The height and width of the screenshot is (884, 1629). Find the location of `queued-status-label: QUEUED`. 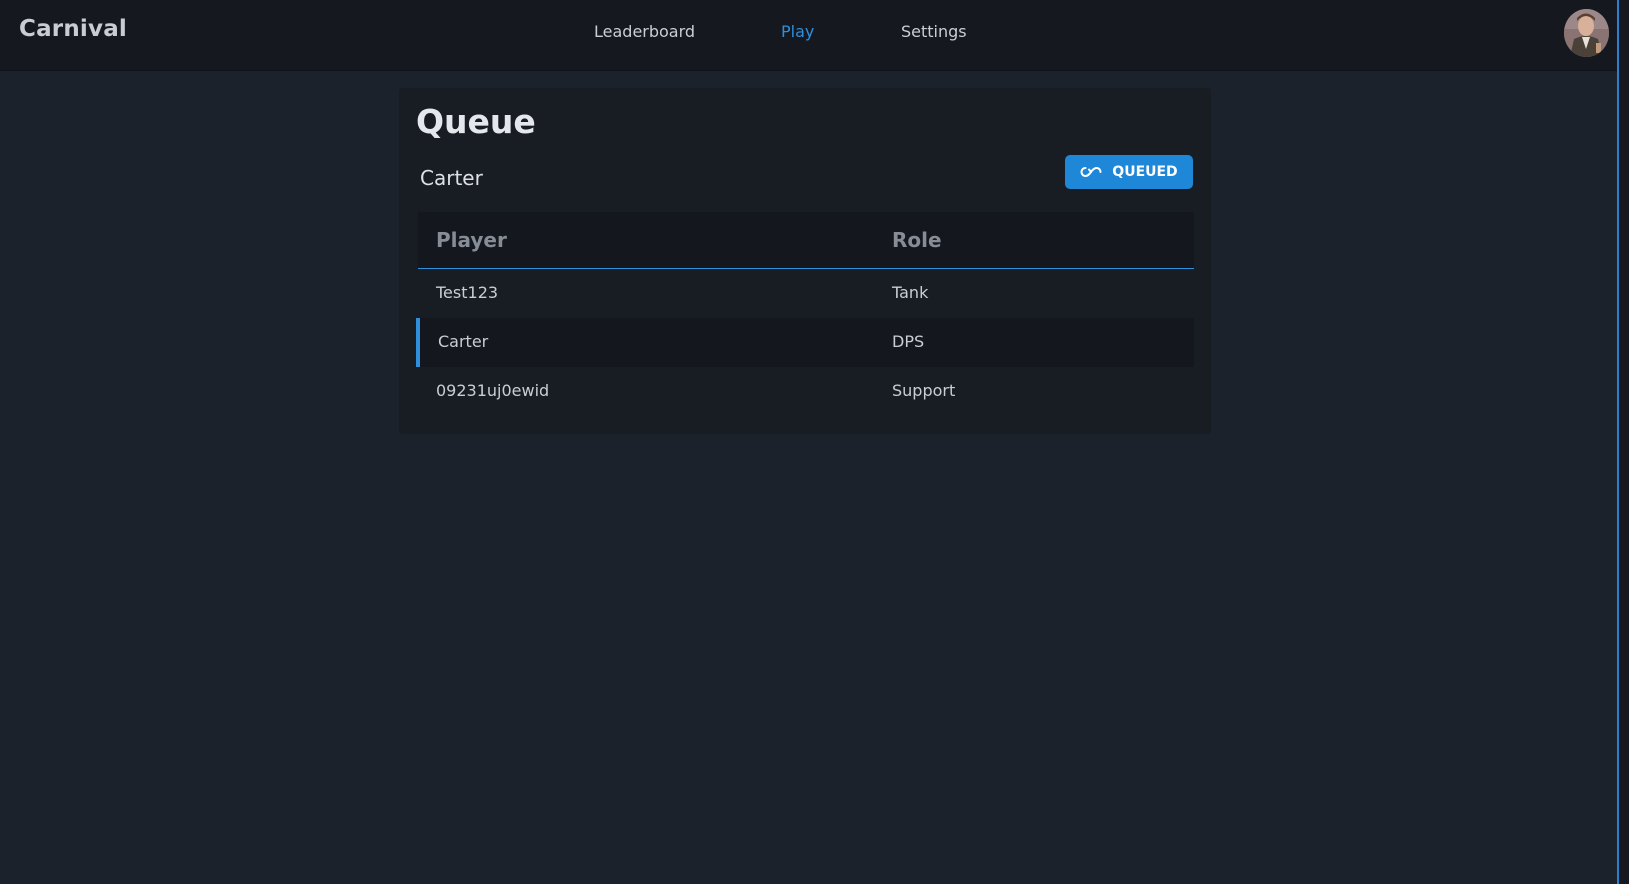

queued-status-label: QUEUED is located at coordinates (1145, 172).